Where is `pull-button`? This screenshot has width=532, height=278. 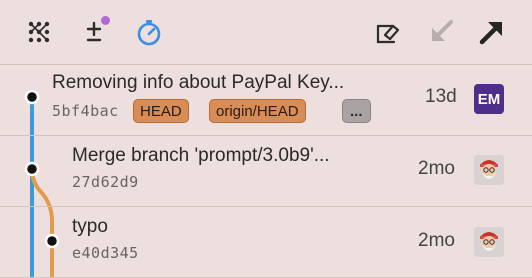 pull-button is located at coordinates (441, 32).